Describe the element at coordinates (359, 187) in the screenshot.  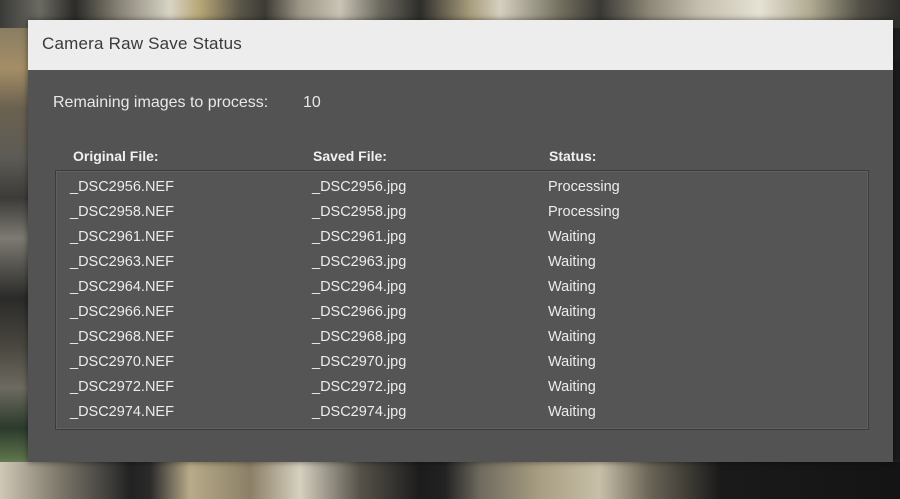
I see `saved-file-cell: _DSC2956.jpg` at that location.